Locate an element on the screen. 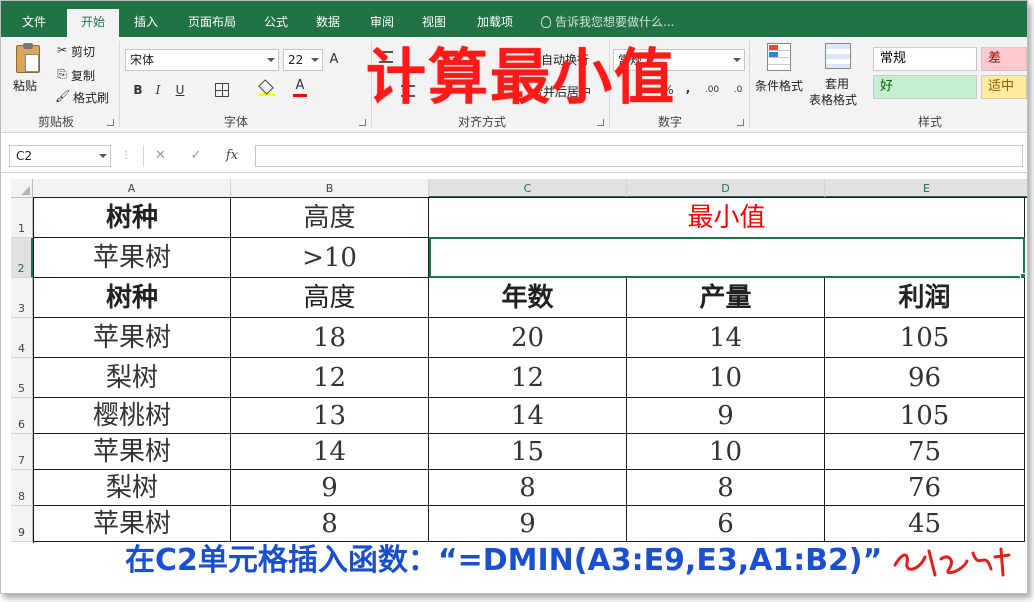 The height and width of the screenshot is (602, 1034). row-header-1: 1 is located at coordinates (22, 218).